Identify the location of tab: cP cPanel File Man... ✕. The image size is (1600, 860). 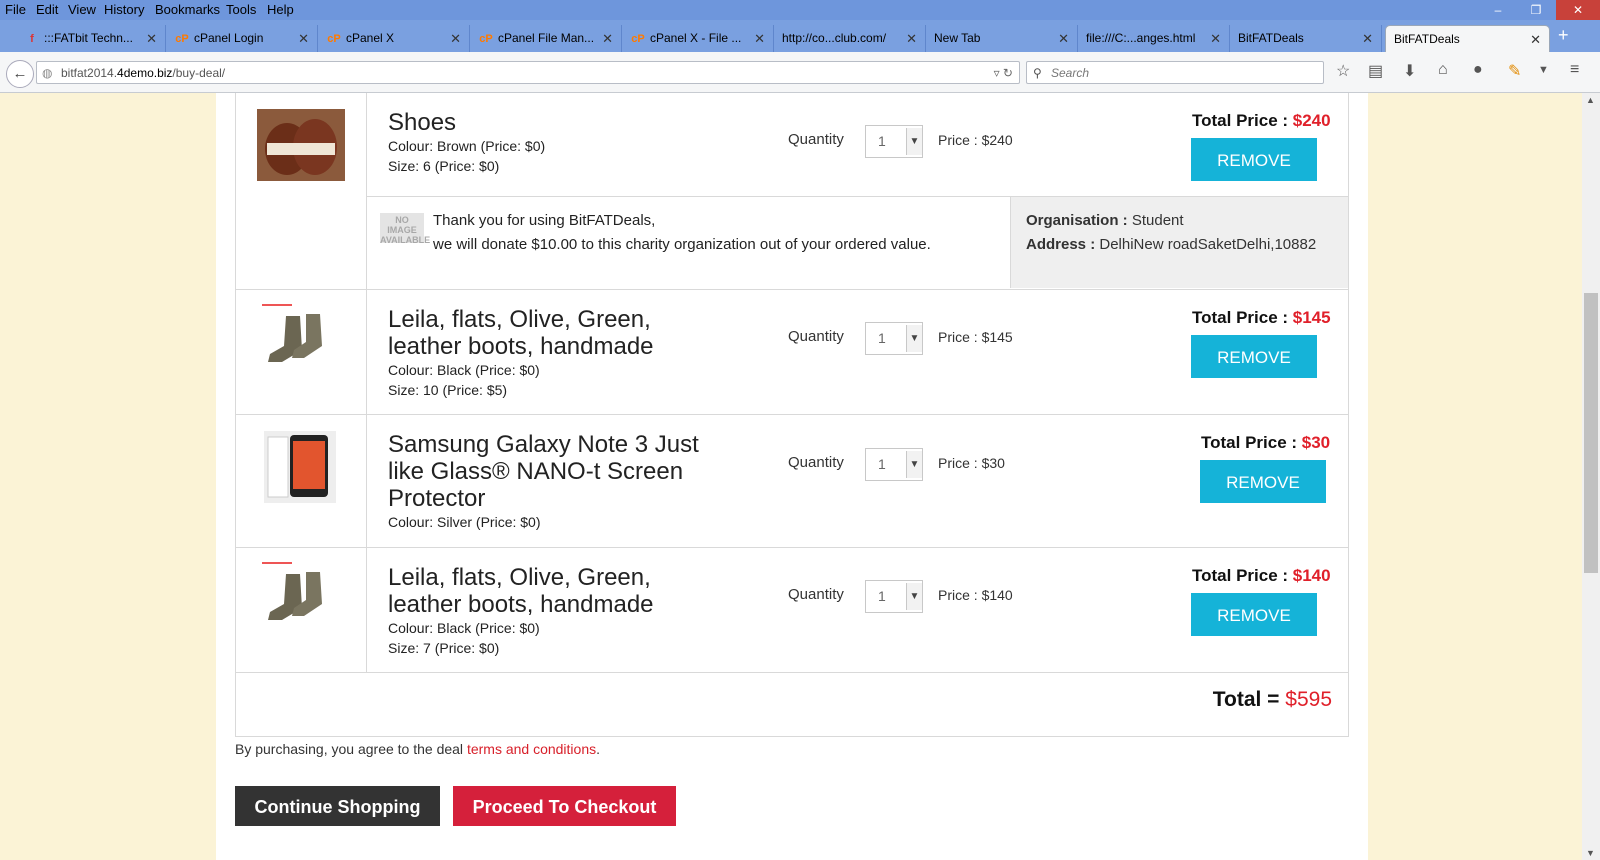
(546, 38).